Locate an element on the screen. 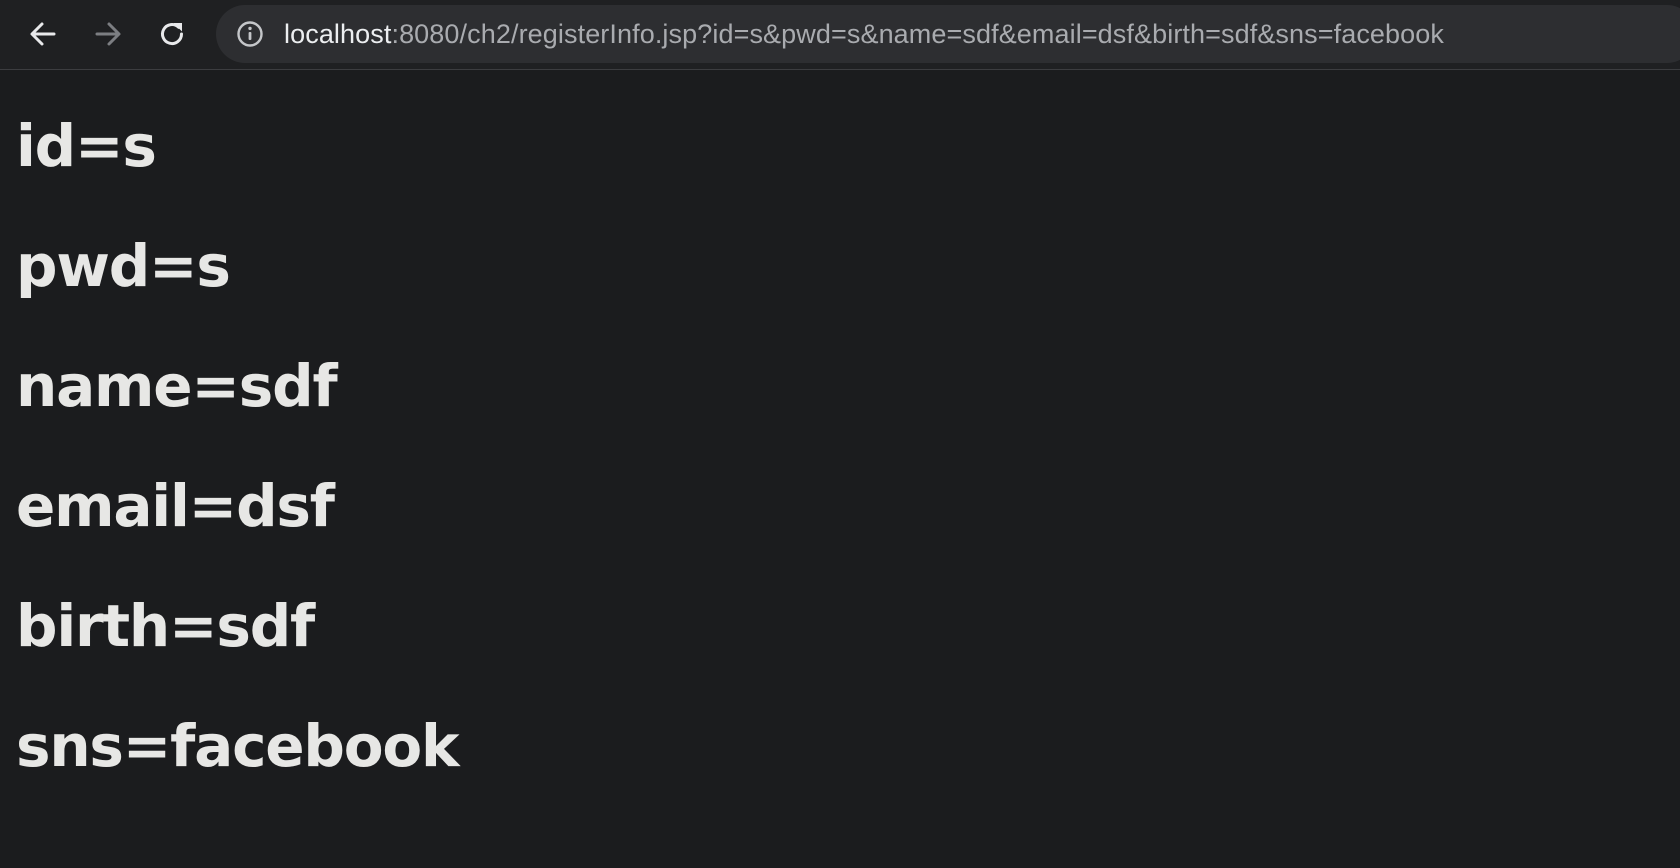 The image size is (1680, 868). reload-button is located at coordinates (172, 34).